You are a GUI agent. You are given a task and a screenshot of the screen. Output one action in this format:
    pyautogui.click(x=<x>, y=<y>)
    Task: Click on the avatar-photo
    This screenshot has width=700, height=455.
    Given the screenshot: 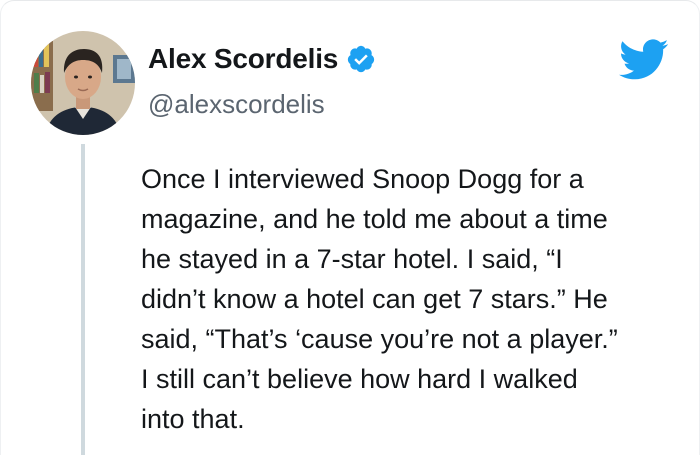 What is the action you would take?
    pyautogui.click(x=83, y=83)
    